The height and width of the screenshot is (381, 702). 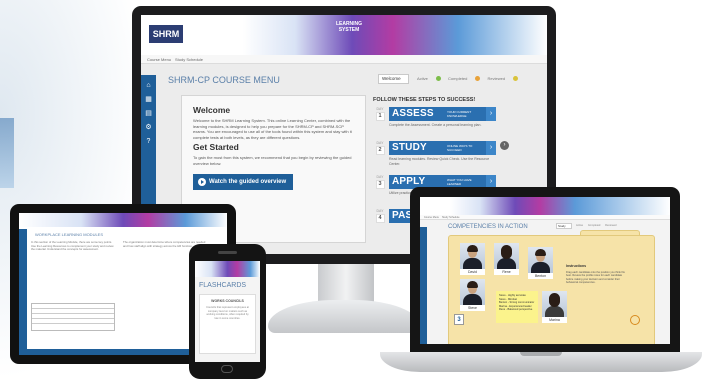 I want to click on step-number-badge: 3, so click(x=459, y=319).